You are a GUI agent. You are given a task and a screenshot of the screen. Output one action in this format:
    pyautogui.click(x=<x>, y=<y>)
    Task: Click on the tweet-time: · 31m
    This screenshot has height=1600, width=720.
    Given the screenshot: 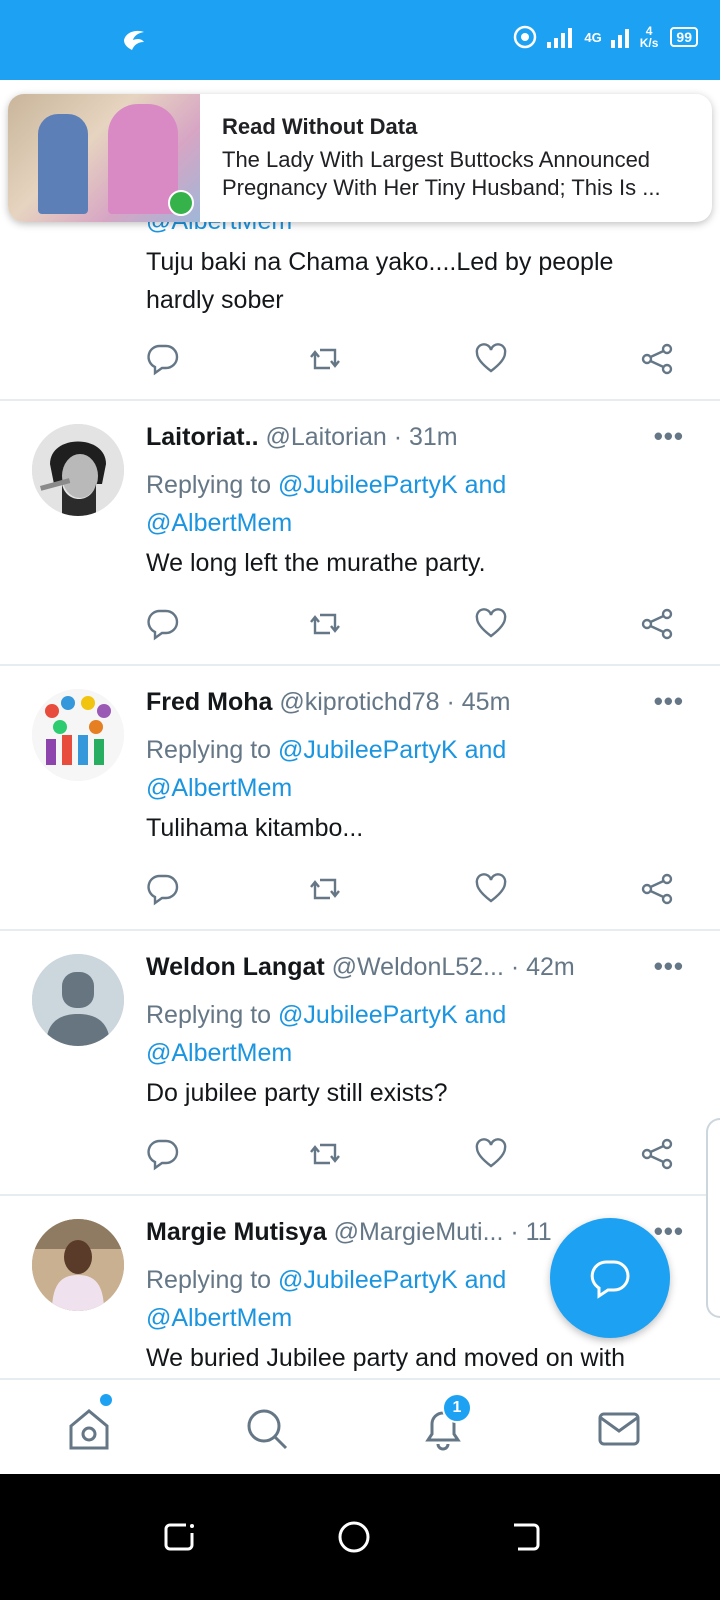 What is the action you would take?
    pyautogui.click(x=422, y=437)
    